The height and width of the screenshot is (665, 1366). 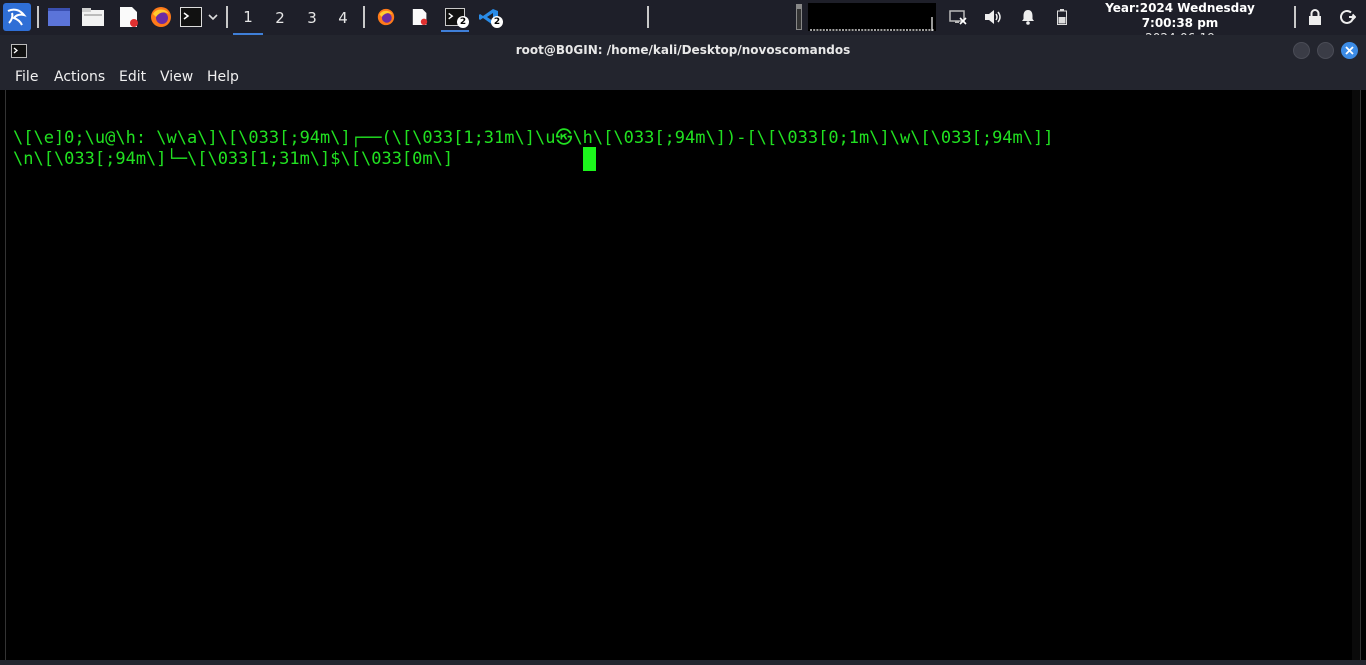 I want to click on volume-button, so click(x=993, y=17).